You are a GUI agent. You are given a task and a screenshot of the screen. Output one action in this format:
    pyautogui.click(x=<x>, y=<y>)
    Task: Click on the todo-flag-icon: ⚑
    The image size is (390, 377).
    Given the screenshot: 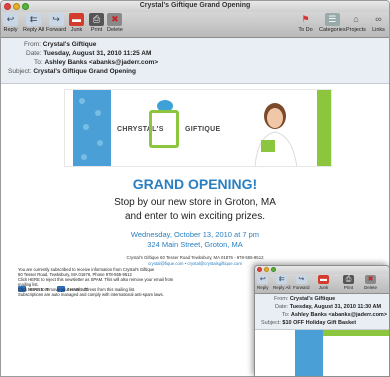 What is the action you would take?
    pyautogui.click(x=305, y=19)
    